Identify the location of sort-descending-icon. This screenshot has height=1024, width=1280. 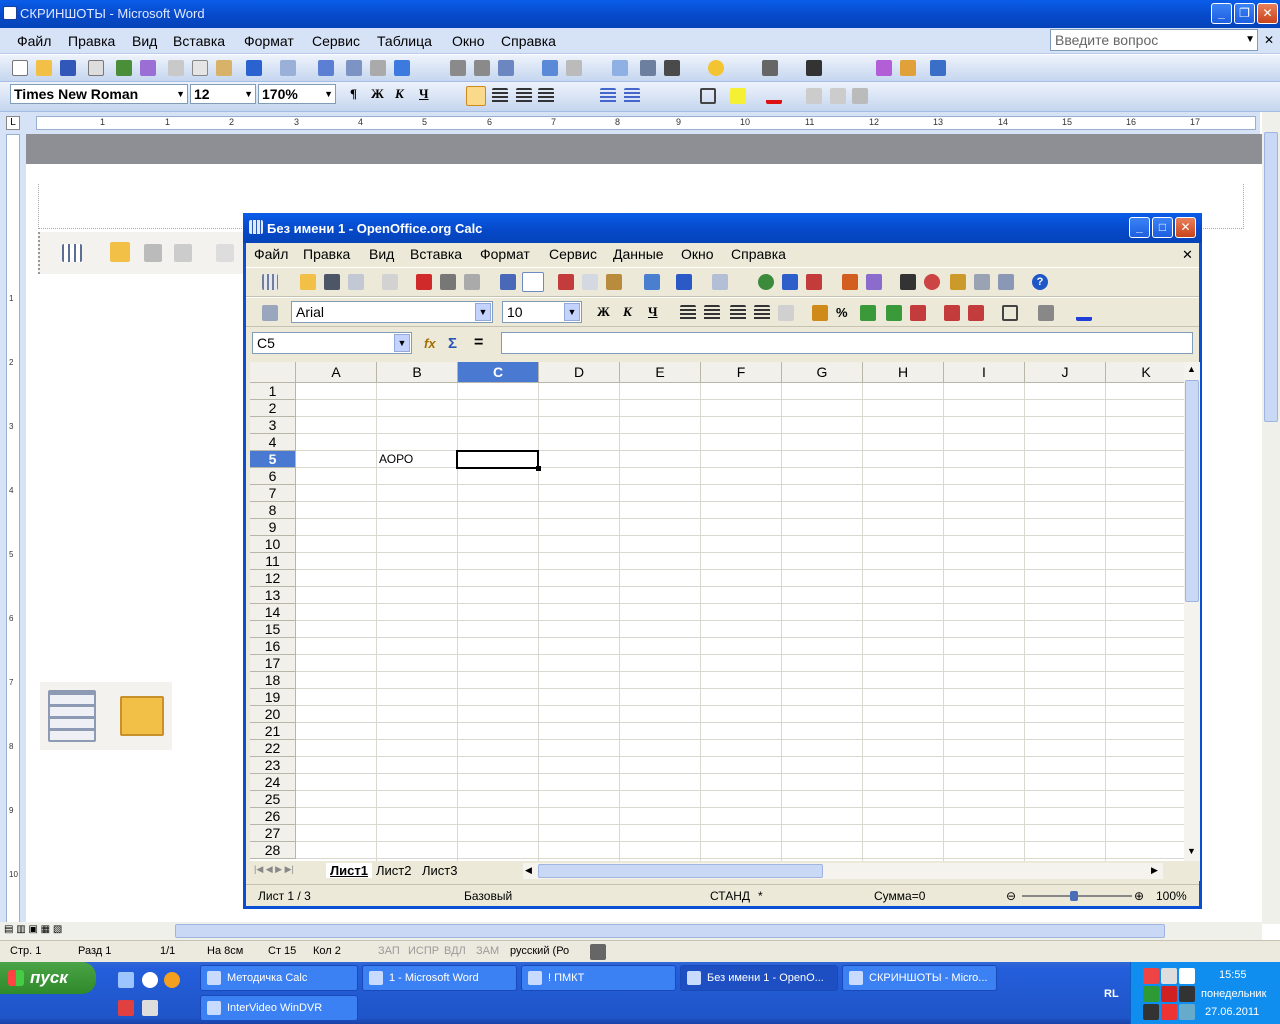
(814, 282).